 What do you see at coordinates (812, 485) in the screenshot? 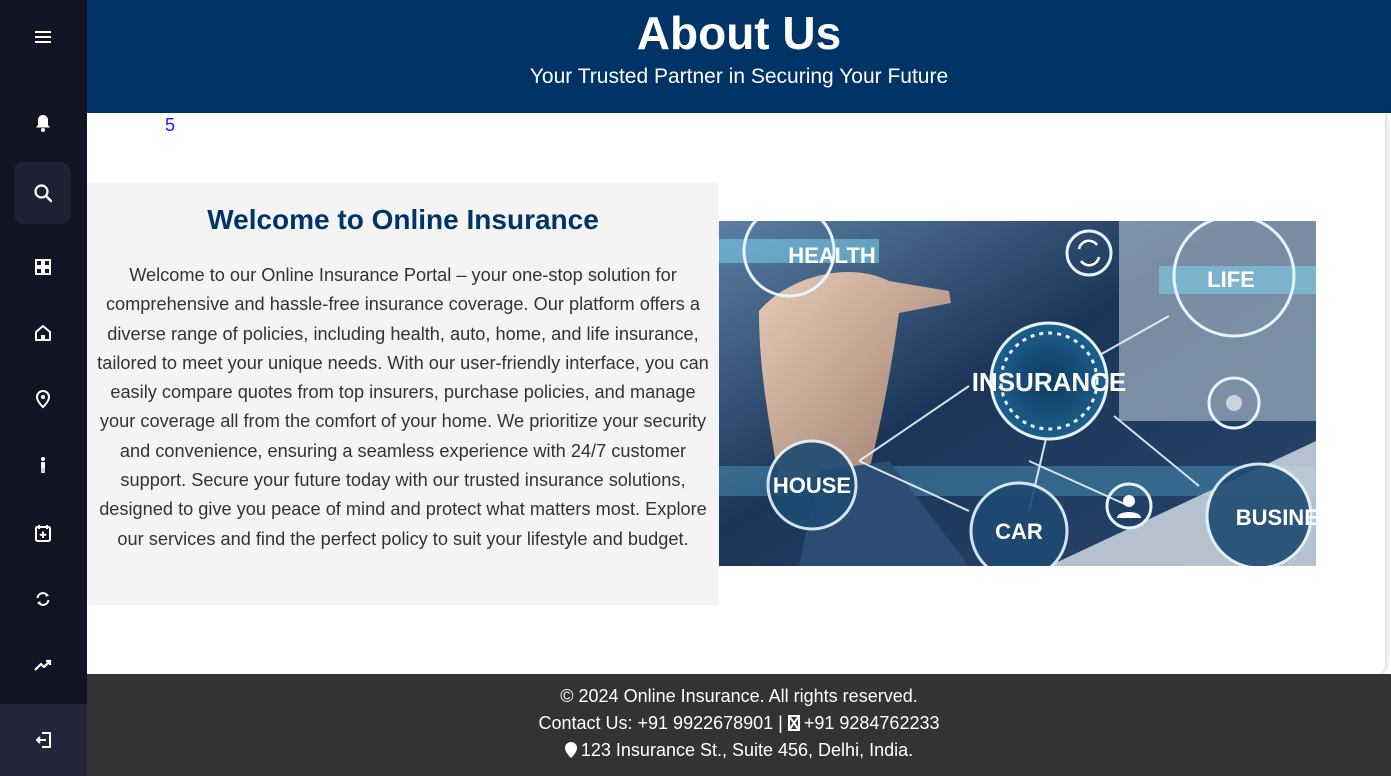
I see `image-label-house: HOUSE` at bounding box center [812, 485].